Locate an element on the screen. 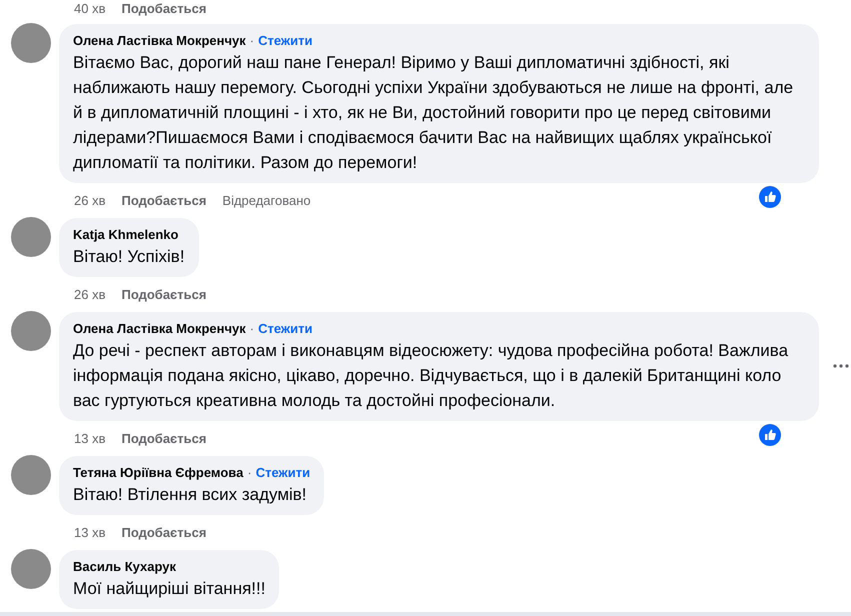 The width and height of the screenshot is (851, 616). comment-text: Вітаю! Втілення всих задумів! is located at coordinates (190, 495).